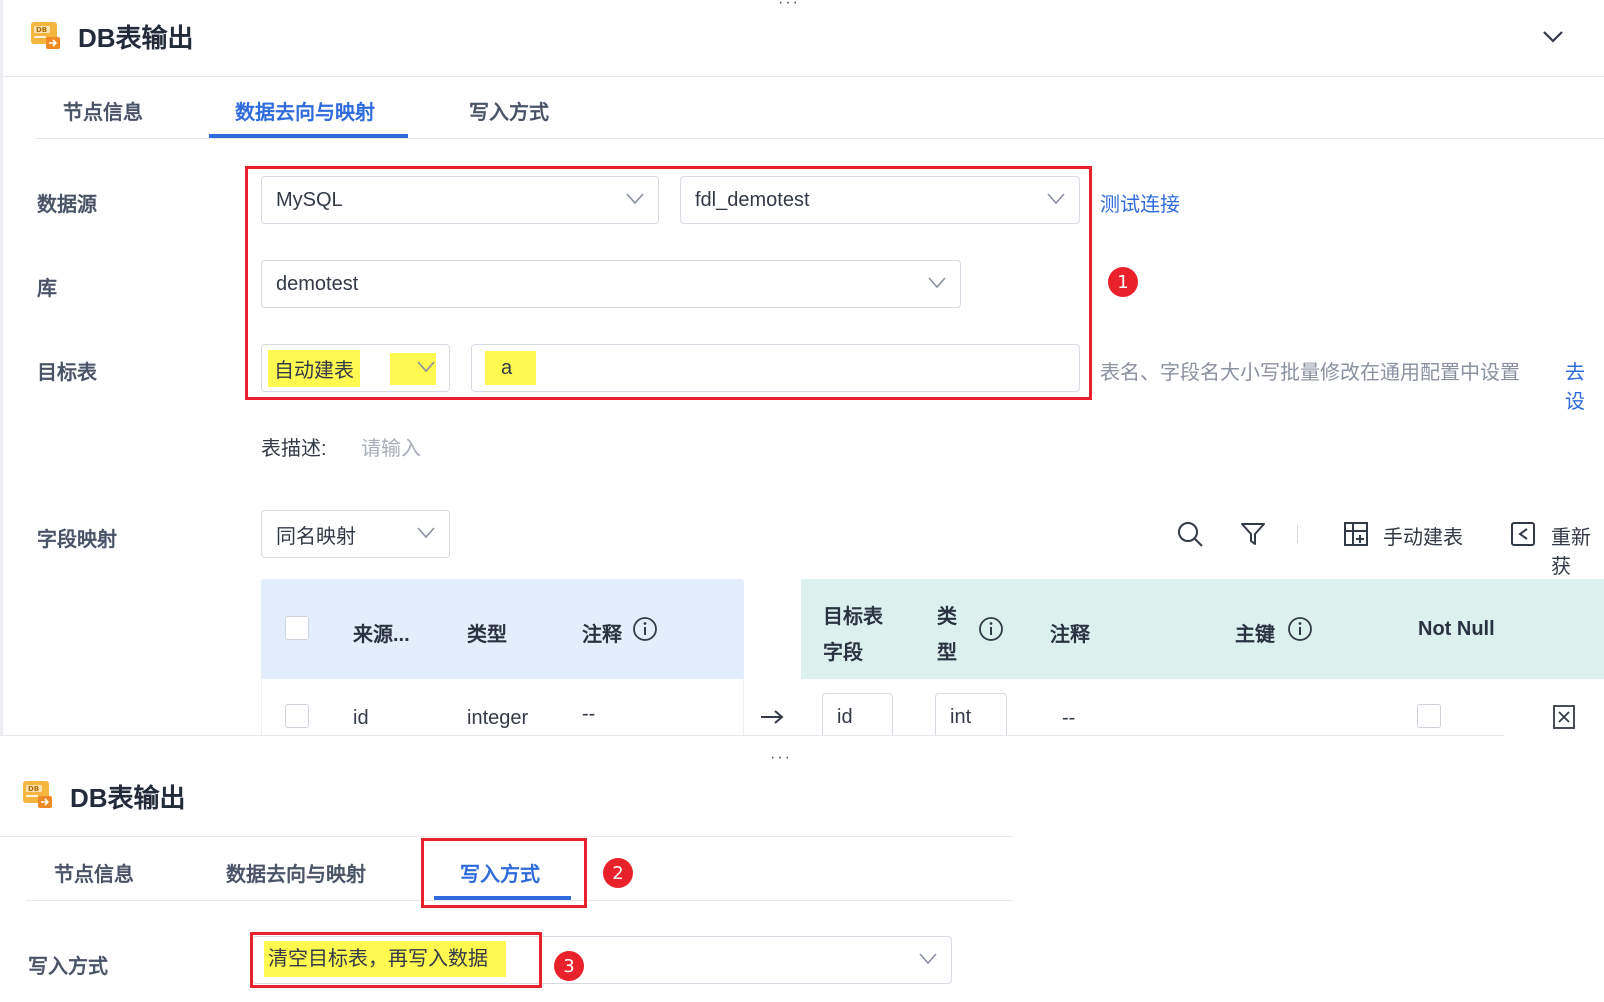  I want to click on target-type-value: int, so click(961, 716).